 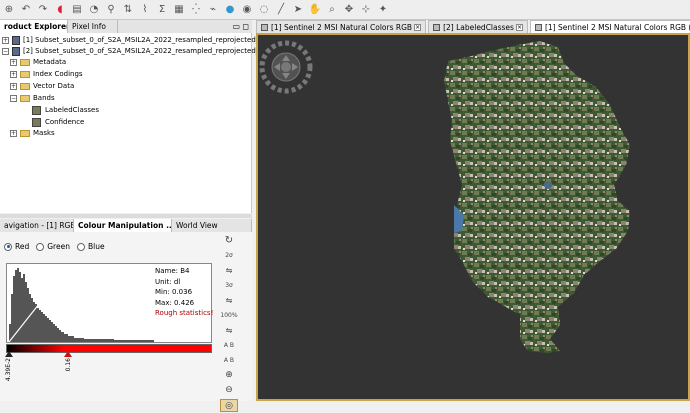 What do you see at coordinates (315, 10) in the screenshot?
I see `hand-icon: ✋` at bounding box center [315, 10].